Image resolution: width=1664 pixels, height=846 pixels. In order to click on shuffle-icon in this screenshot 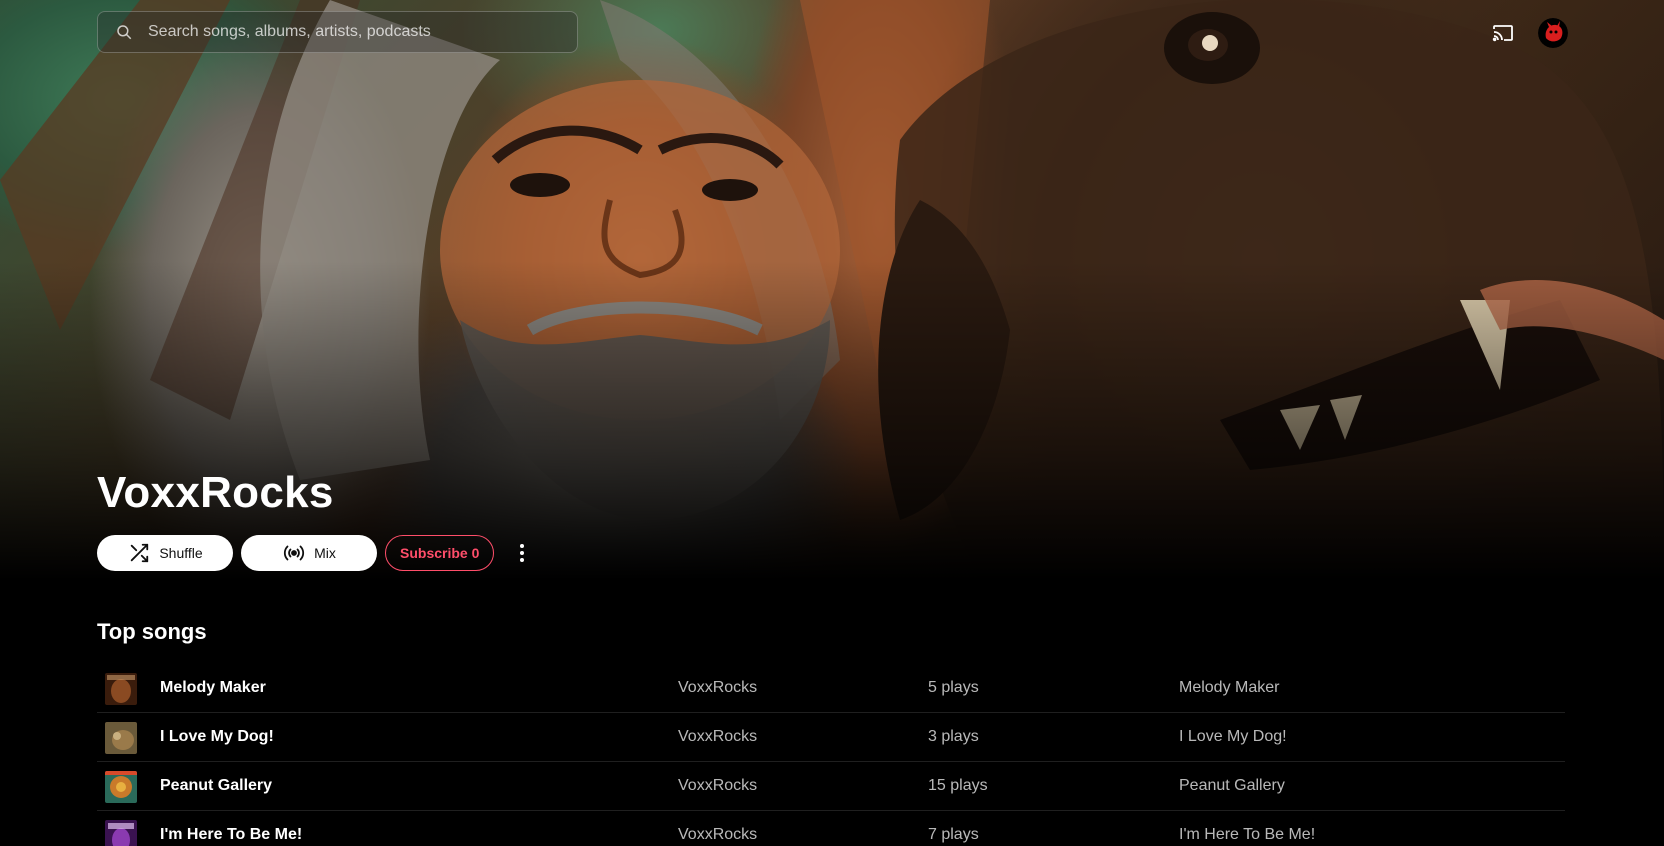, I will do `click(139, 553)`.